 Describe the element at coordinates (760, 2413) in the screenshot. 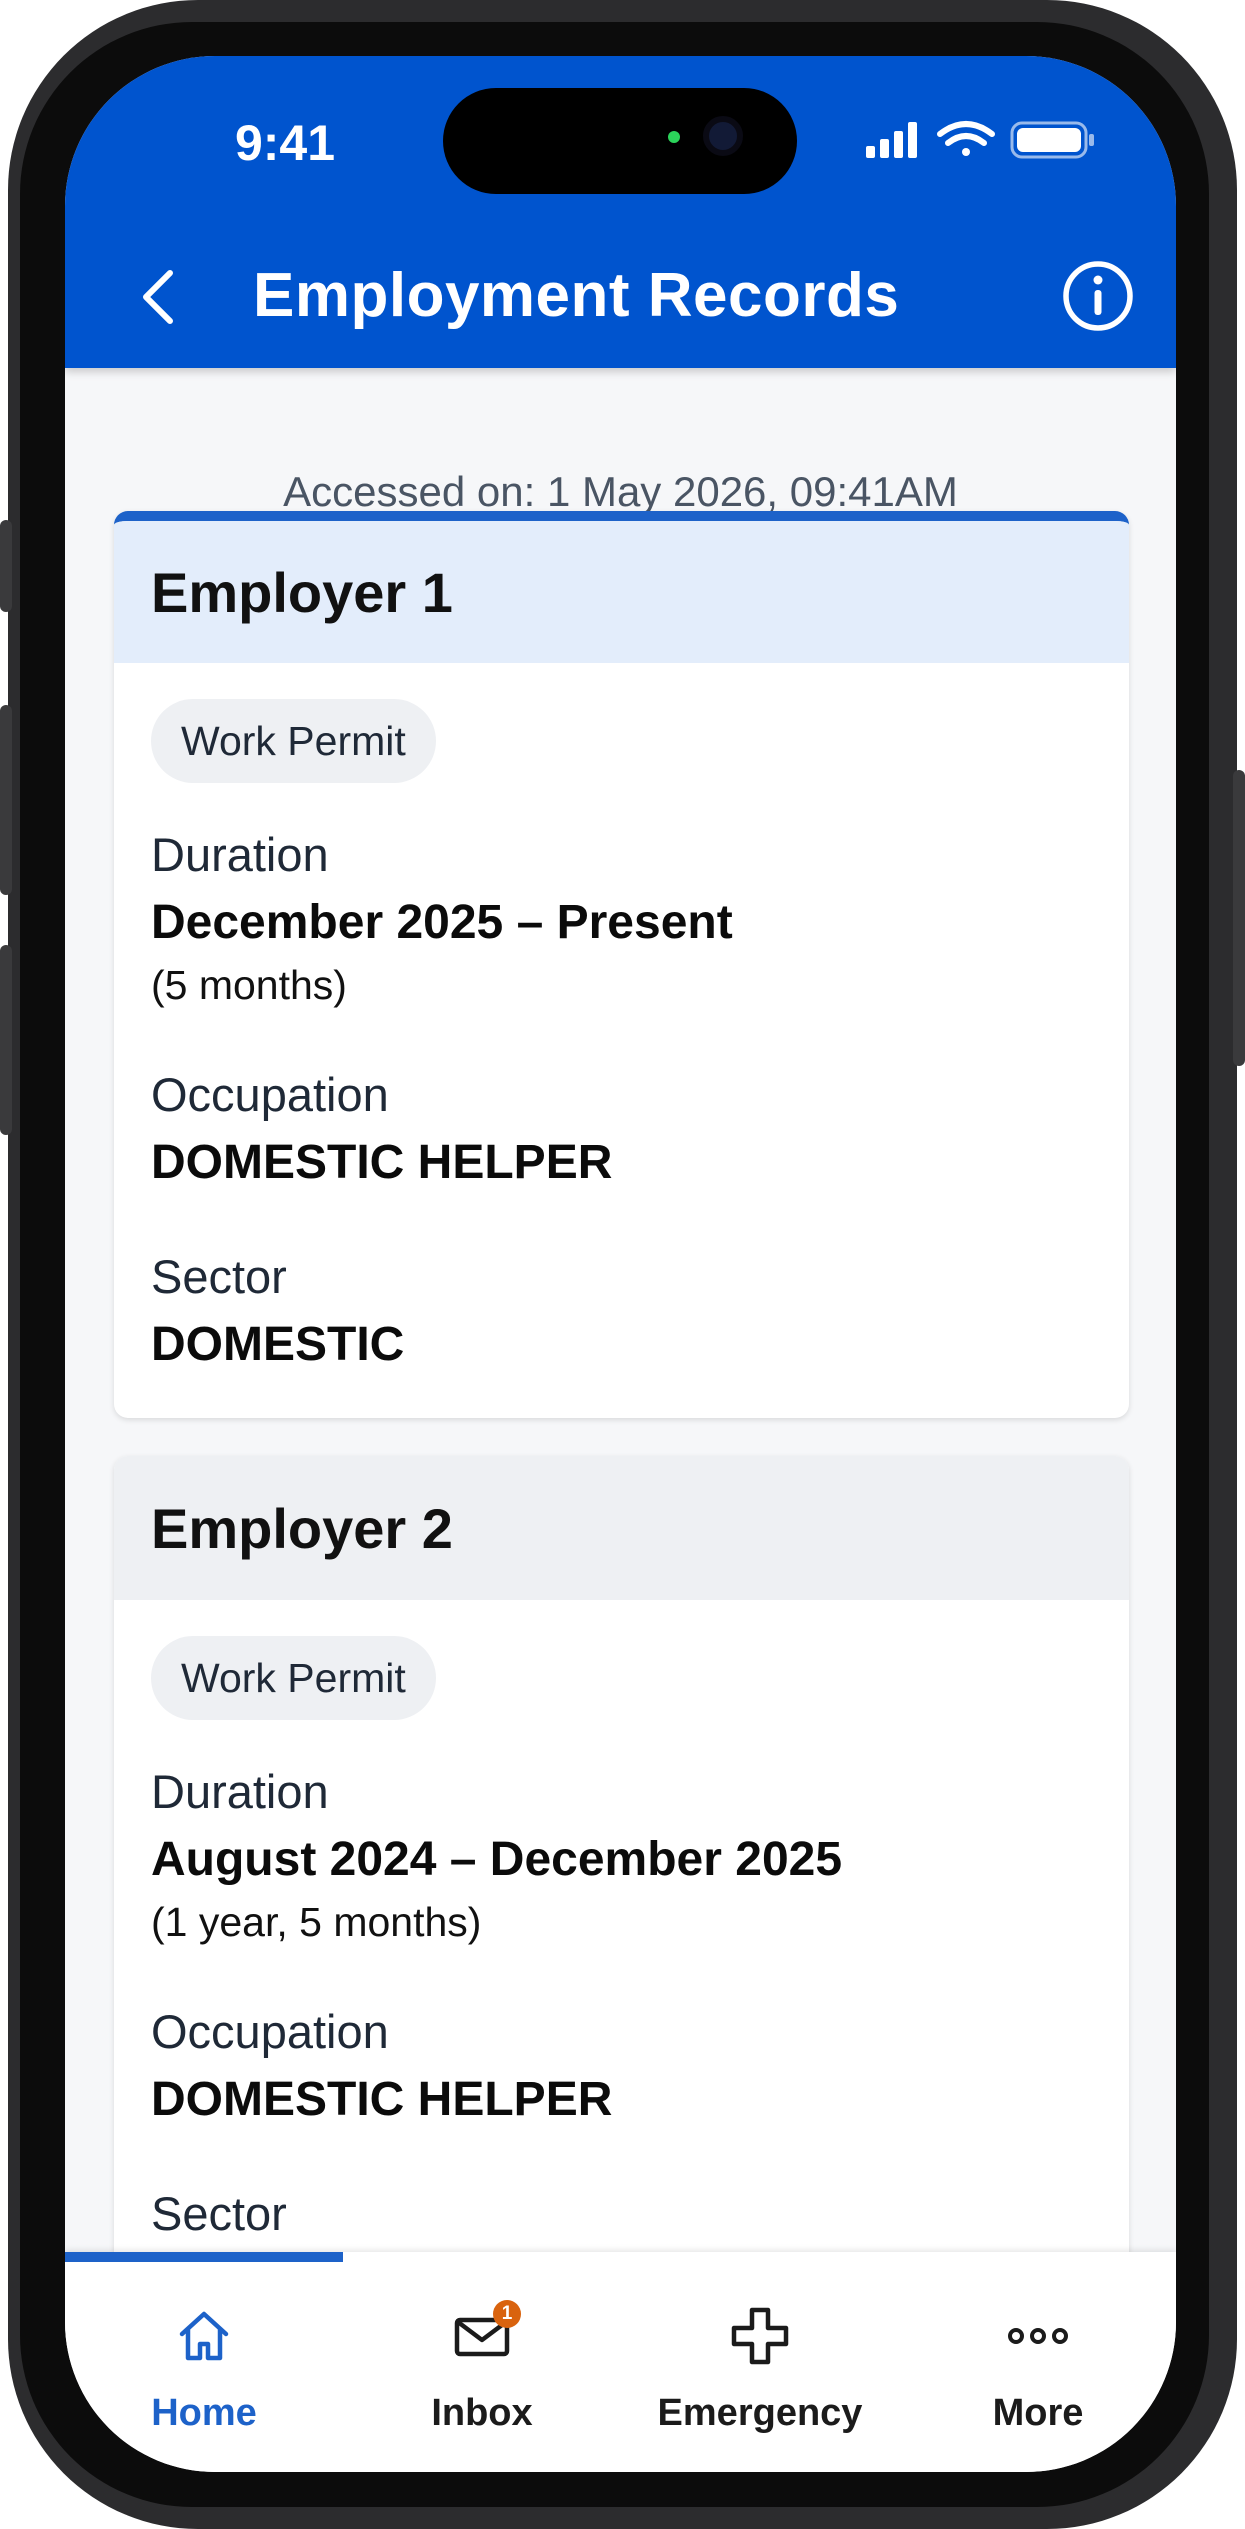

I see `tab-label: Emergency` at that location.